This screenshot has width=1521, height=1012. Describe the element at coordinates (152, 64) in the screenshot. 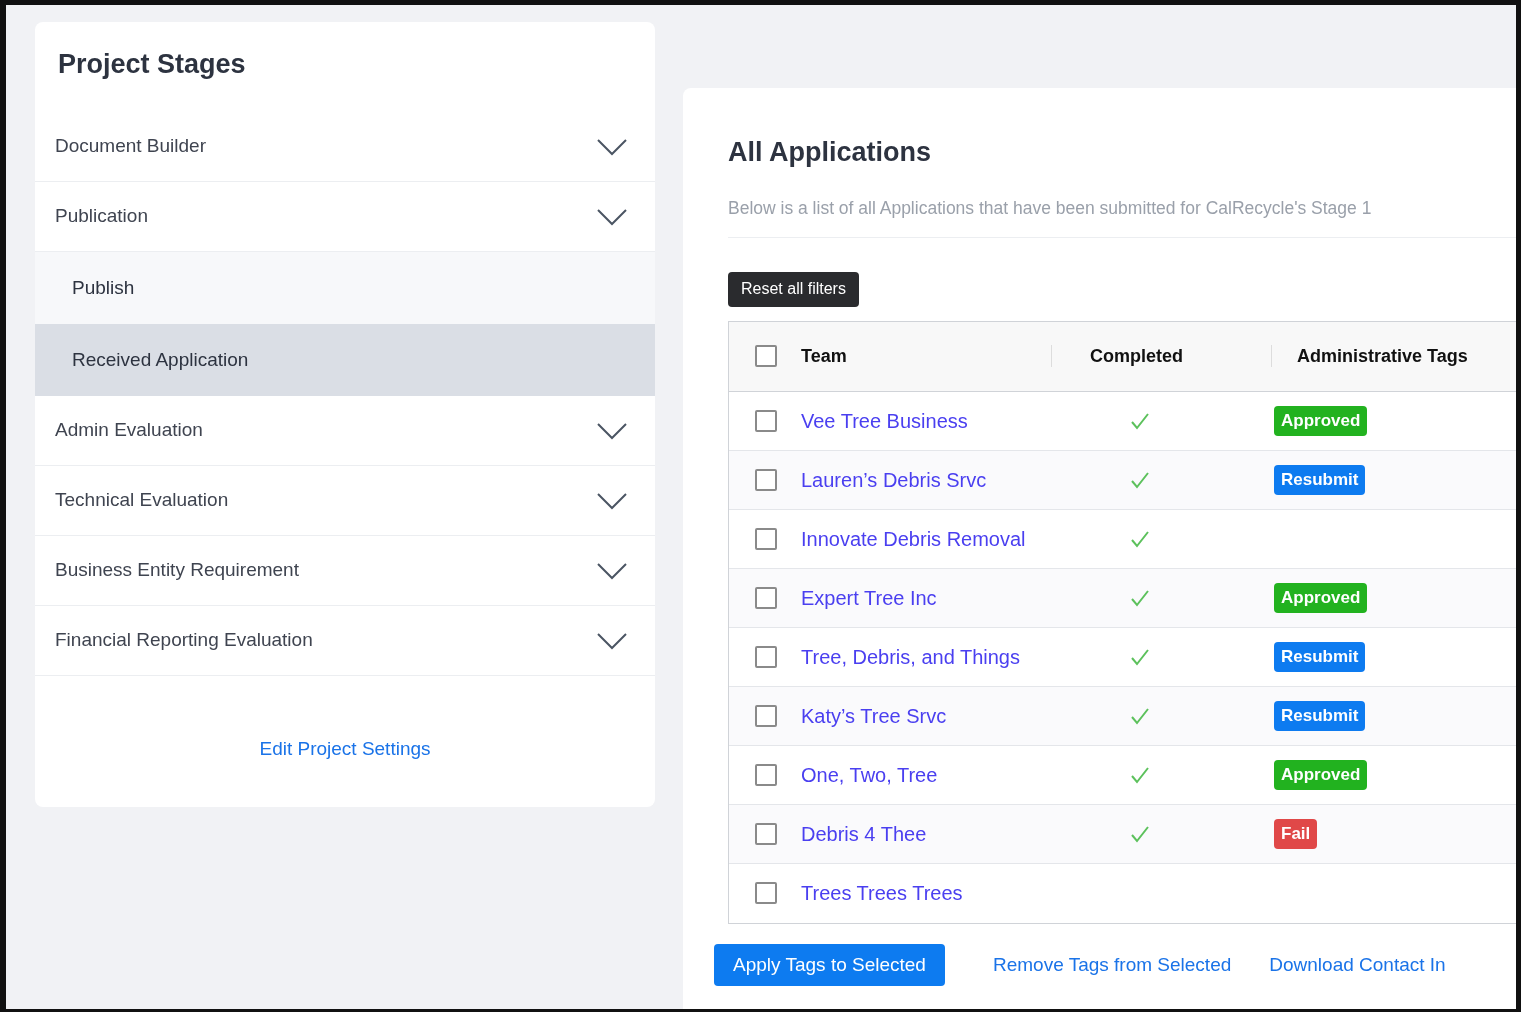

I see `sidebar-title: Project Stages` at that location.